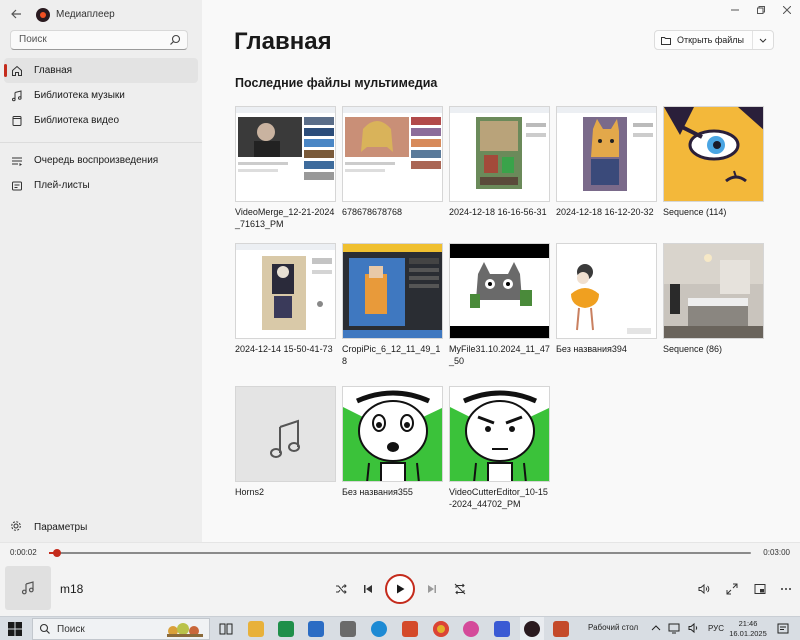 Image resolution: width=800 pixels, height=640 pixels. I want to click on title-bar: Медиаплеер, so click(101, 15).